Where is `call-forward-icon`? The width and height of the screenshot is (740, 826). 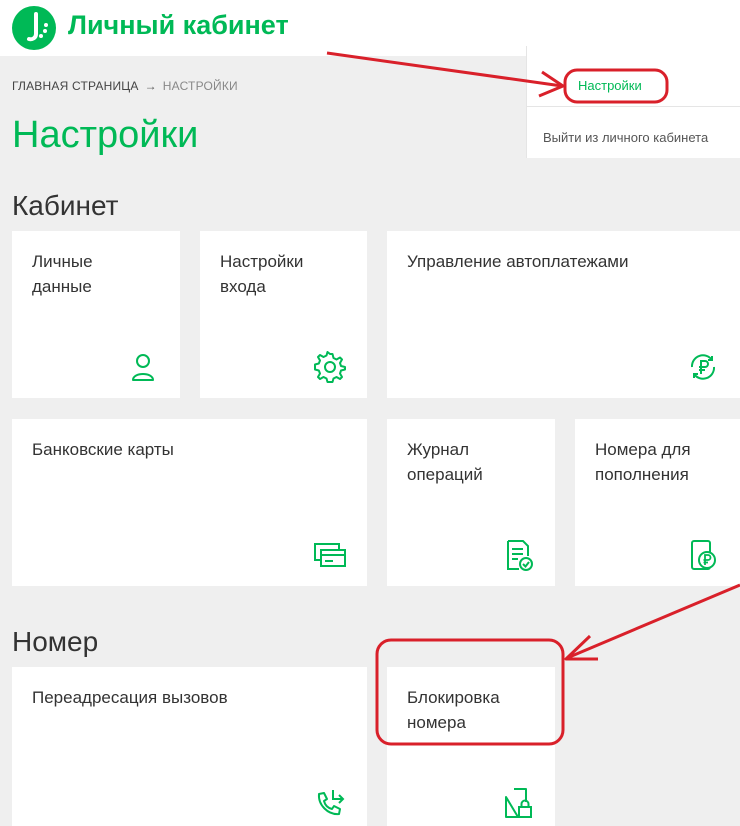 call-forward-icon is located at coordinates (330, 803).